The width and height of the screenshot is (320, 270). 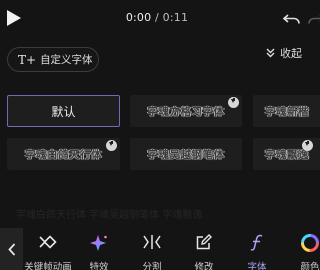 What do you see at coordinates (99, 266) in the screenshot?
I see `tool-label: 特效` at bounding box center [99, 266].